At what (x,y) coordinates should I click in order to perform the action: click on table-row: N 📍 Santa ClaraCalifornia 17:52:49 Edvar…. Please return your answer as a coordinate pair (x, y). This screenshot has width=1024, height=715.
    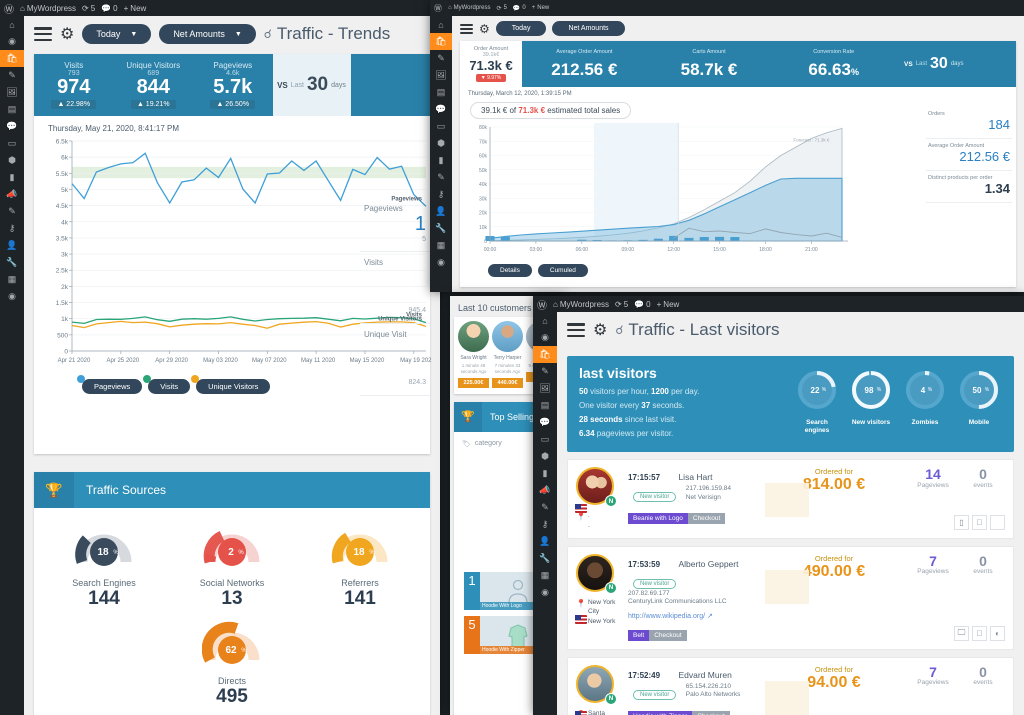
    Looking at the image, I should click on (790, 685).